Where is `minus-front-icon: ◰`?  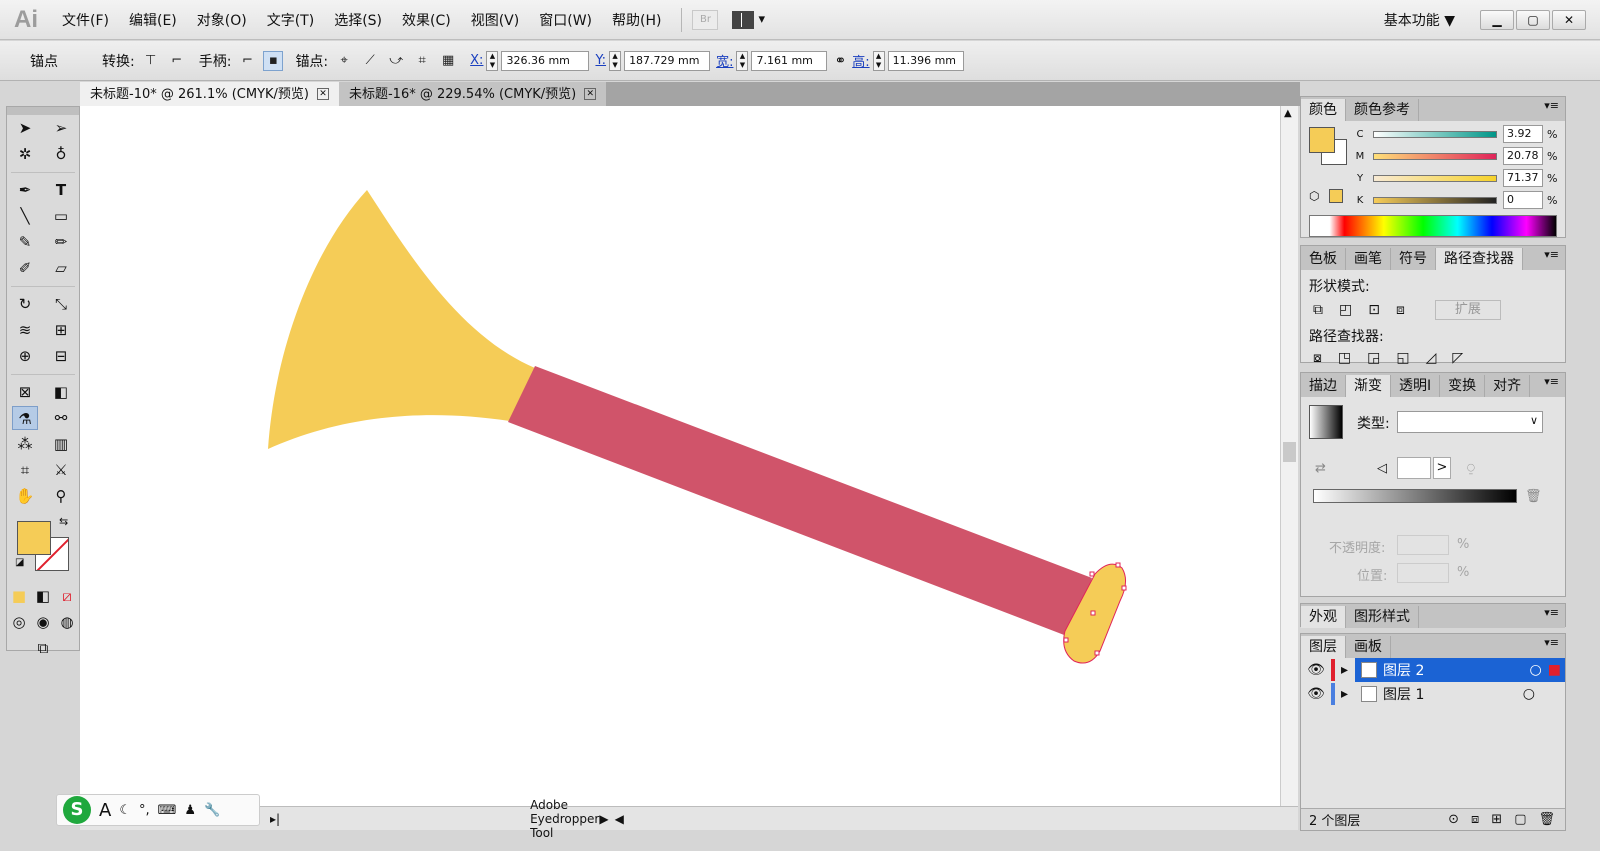 minus-front-icon: ◰ is located at coordinates (1345, 310).